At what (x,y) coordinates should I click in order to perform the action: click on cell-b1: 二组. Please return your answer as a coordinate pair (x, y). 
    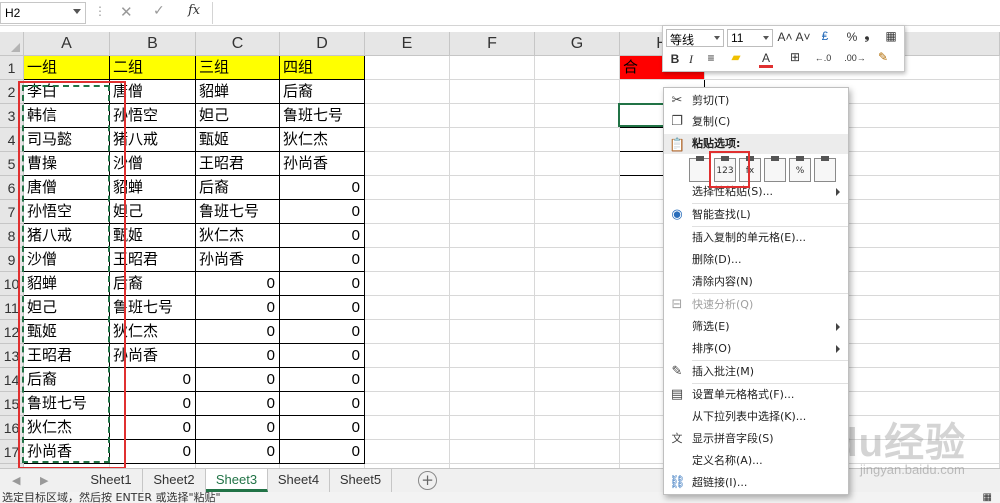
    Looking at the image, I should click on (153, 68).